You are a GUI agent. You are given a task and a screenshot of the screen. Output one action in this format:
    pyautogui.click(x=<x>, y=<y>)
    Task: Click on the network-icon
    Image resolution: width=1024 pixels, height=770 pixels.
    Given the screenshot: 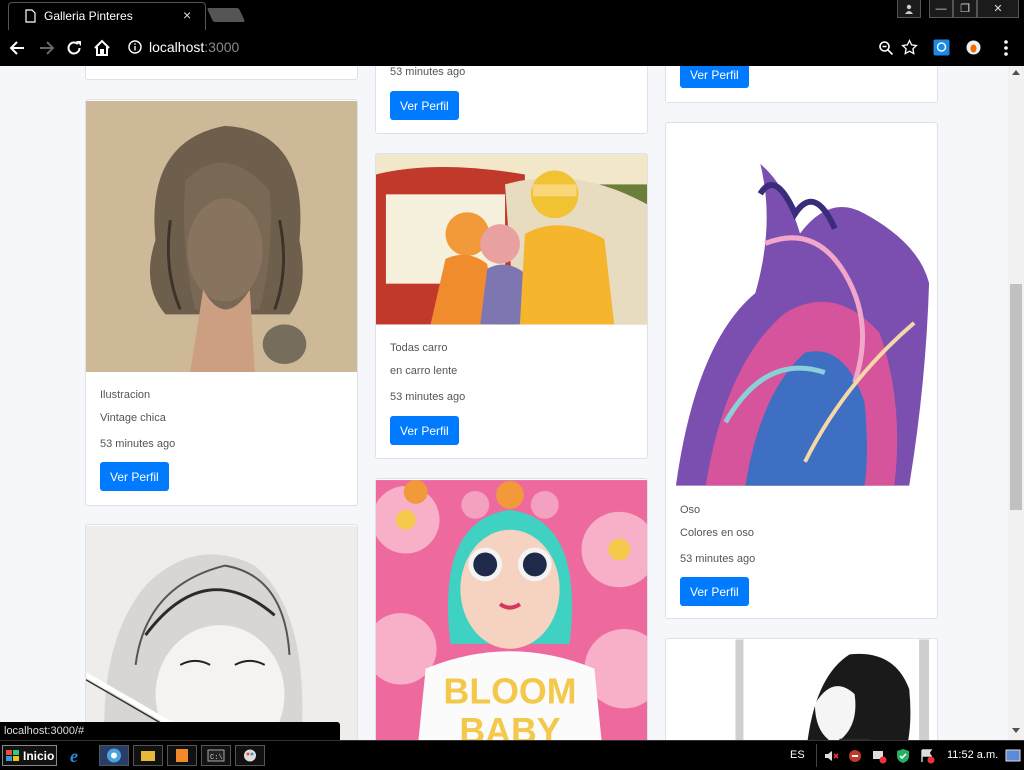 What is the action you would take?
    pyautogui.click(x=879, y=756)
    